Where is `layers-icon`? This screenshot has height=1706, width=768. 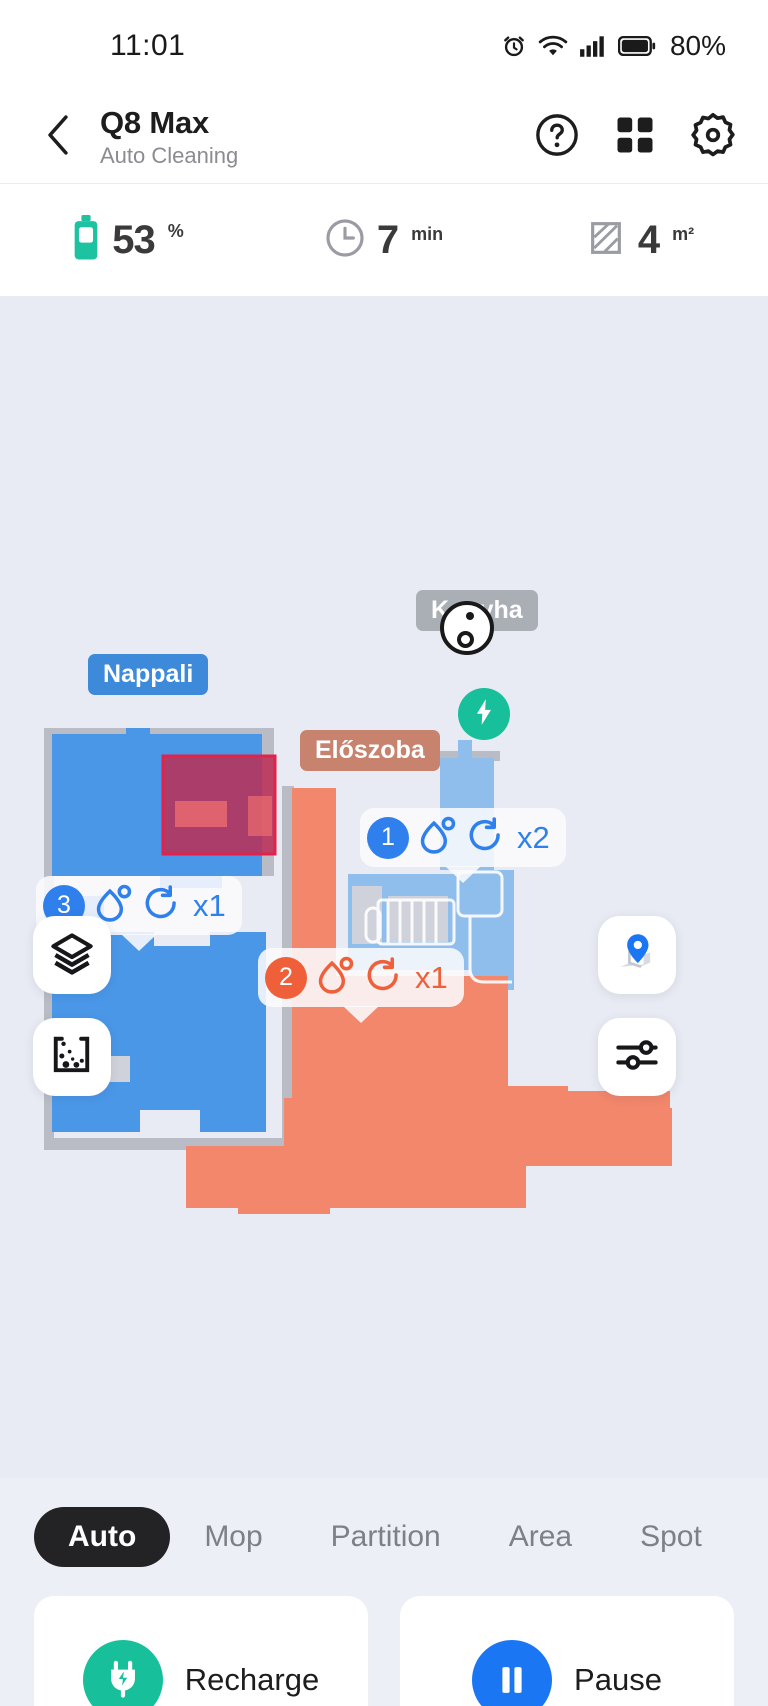 layers-icon is located at coordinates (72, 955).